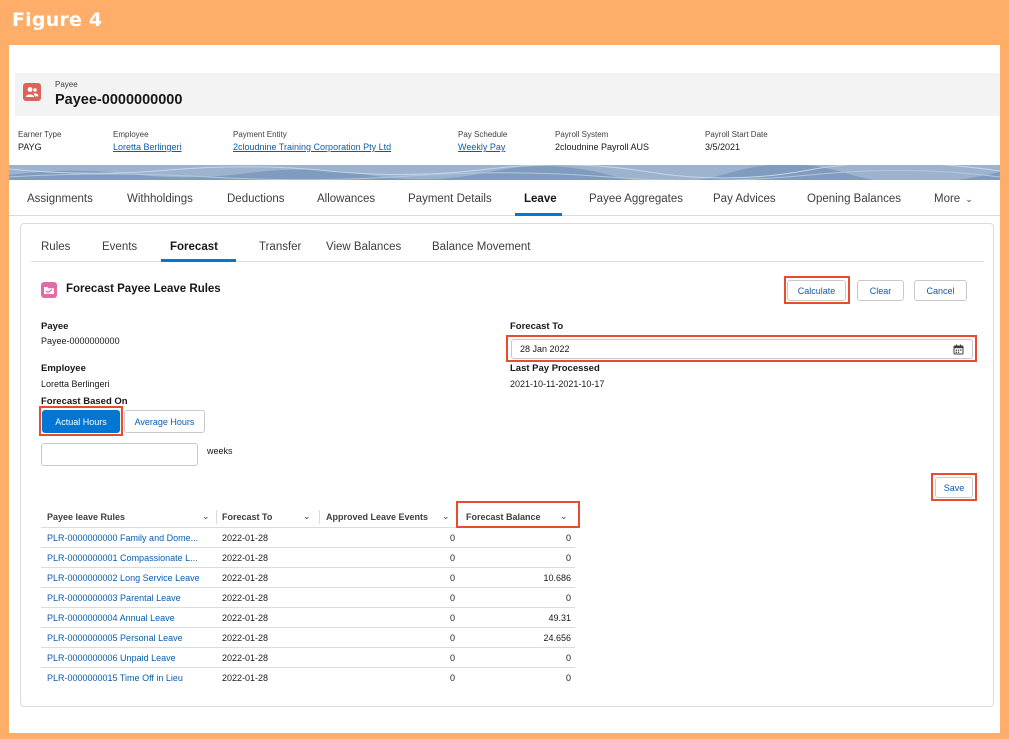  I want to click on forecast-balance-cell: 49.31, so click(559, 618).